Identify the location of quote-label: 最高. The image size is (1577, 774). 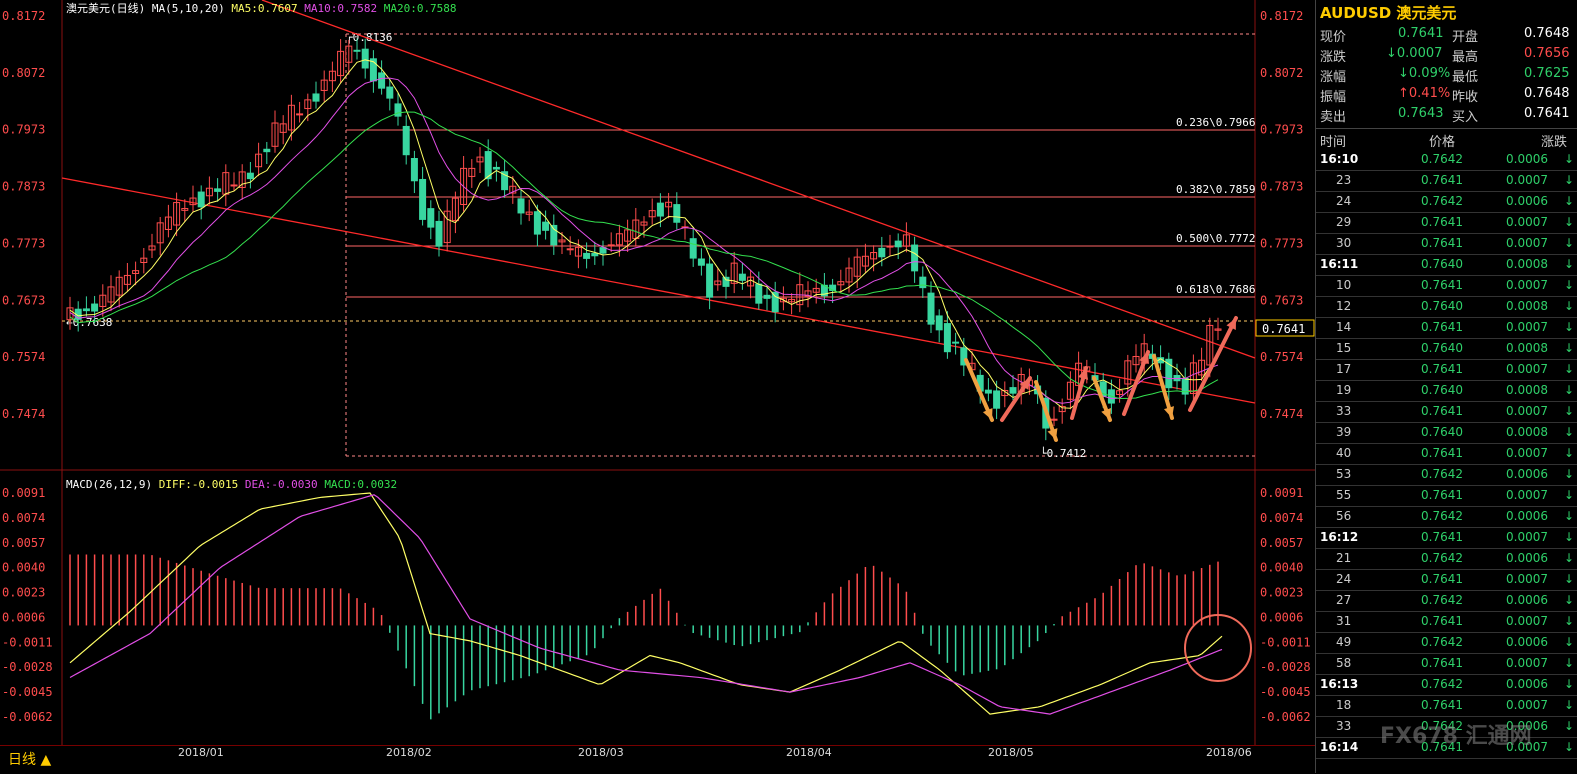
(1465, 57).